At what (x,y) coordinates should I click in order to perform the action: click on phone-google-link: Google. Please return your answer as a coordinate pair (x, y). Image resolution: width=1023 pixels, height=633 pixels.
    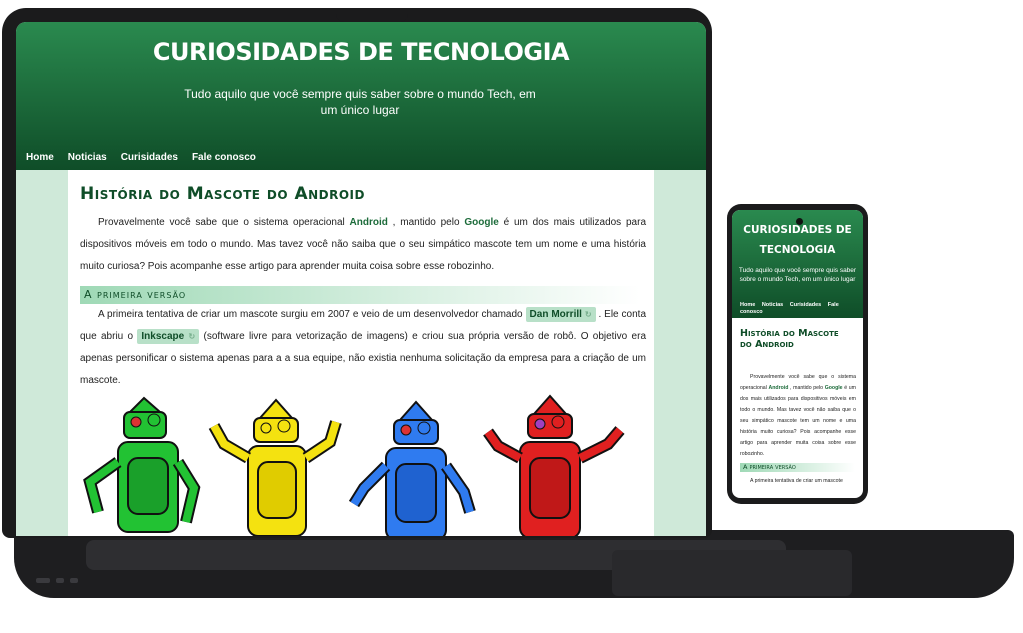
    Looking at the image, I should click on (834, 388).